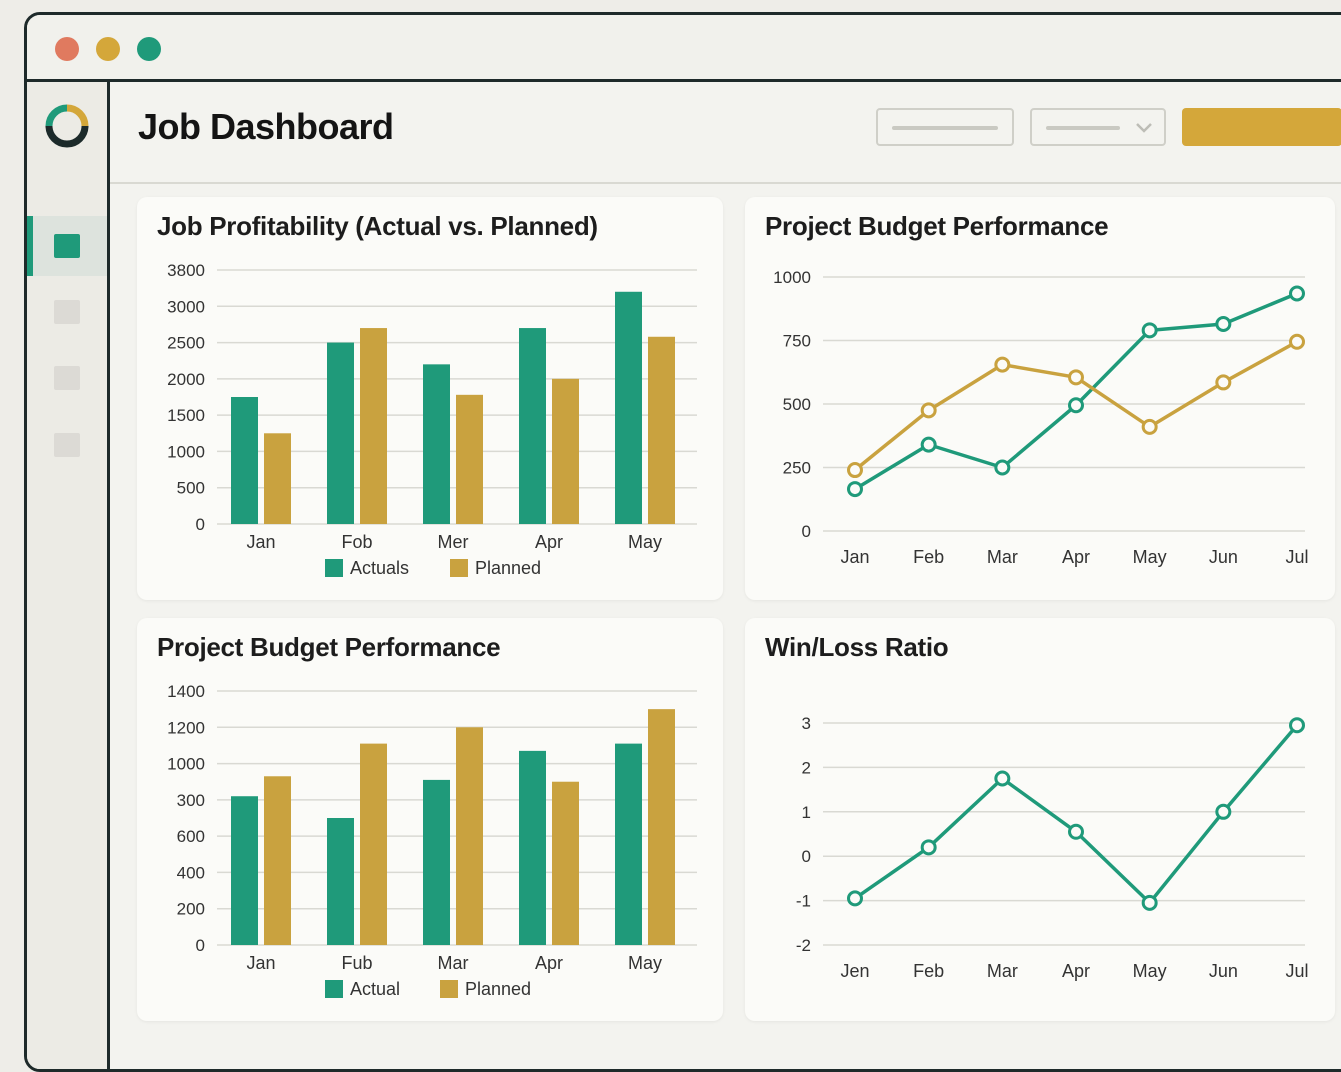 The height and width of the screenshot is (1072, 1341). I want to click on x-tick-label: Mer, so click(453, 542).